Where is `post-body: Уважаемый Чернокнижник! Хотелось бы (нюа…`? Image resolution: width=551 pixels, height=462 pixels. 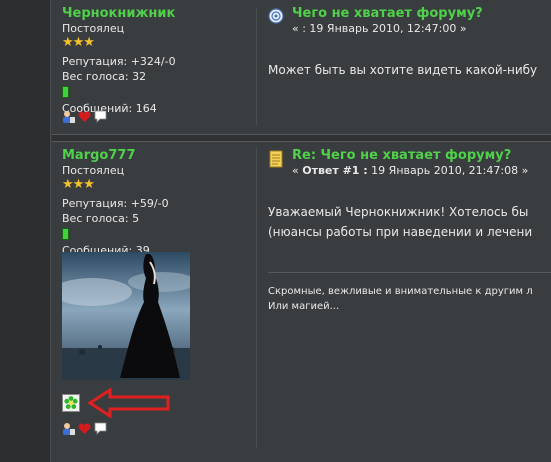 post-body: Уважаемый Чернокнижник! Хотелось бы (нюа… is located at coordinates (400, 222).